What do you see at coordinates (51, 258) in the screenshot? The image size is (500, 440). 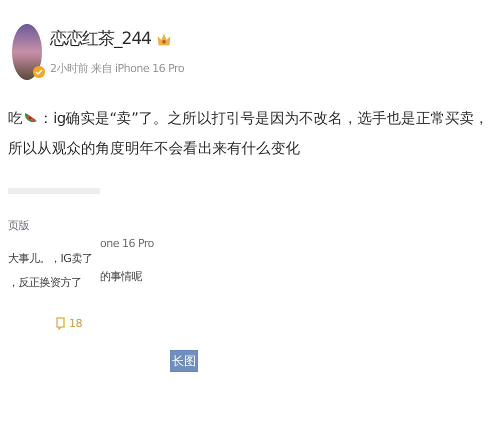 I see `screenshot-text: 大事儿。，IG卖了` at bounding box center [51, 258].